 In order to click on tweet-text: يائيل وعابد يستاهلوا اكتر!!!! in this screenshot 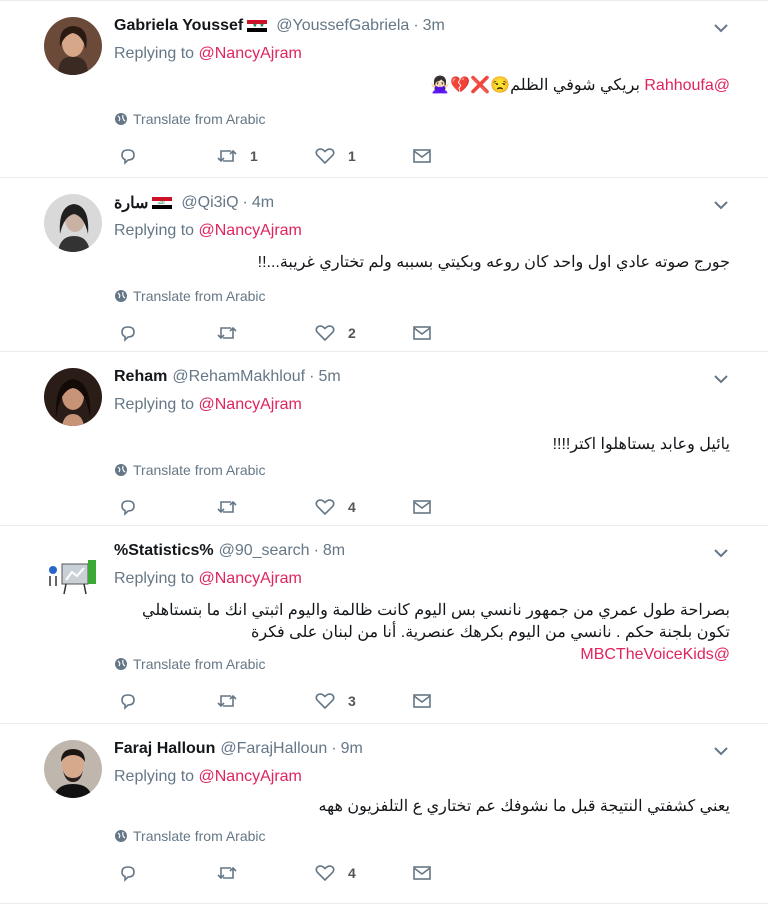, I will do `click(420, 445)`.